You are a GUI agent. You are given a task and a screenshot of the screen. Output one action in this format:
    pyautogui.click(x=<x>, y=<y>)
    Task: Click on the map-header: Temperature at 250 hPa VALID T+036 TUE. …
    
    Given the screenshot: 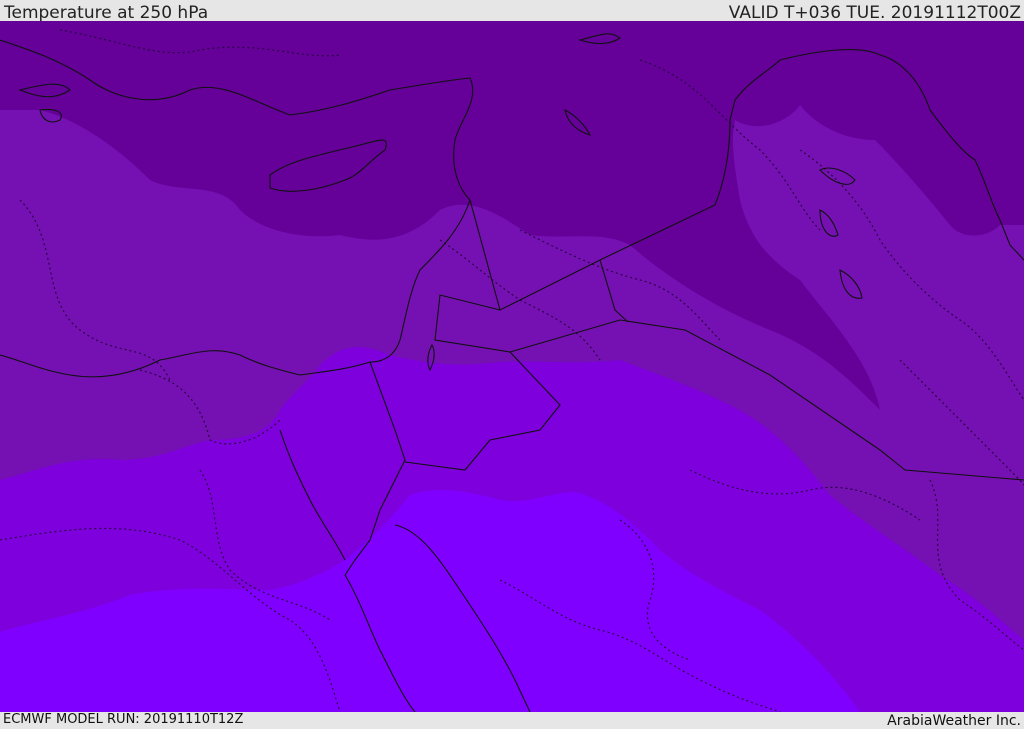 What is the action you would take?
    pyautogui.click(x=512, y=11)
    